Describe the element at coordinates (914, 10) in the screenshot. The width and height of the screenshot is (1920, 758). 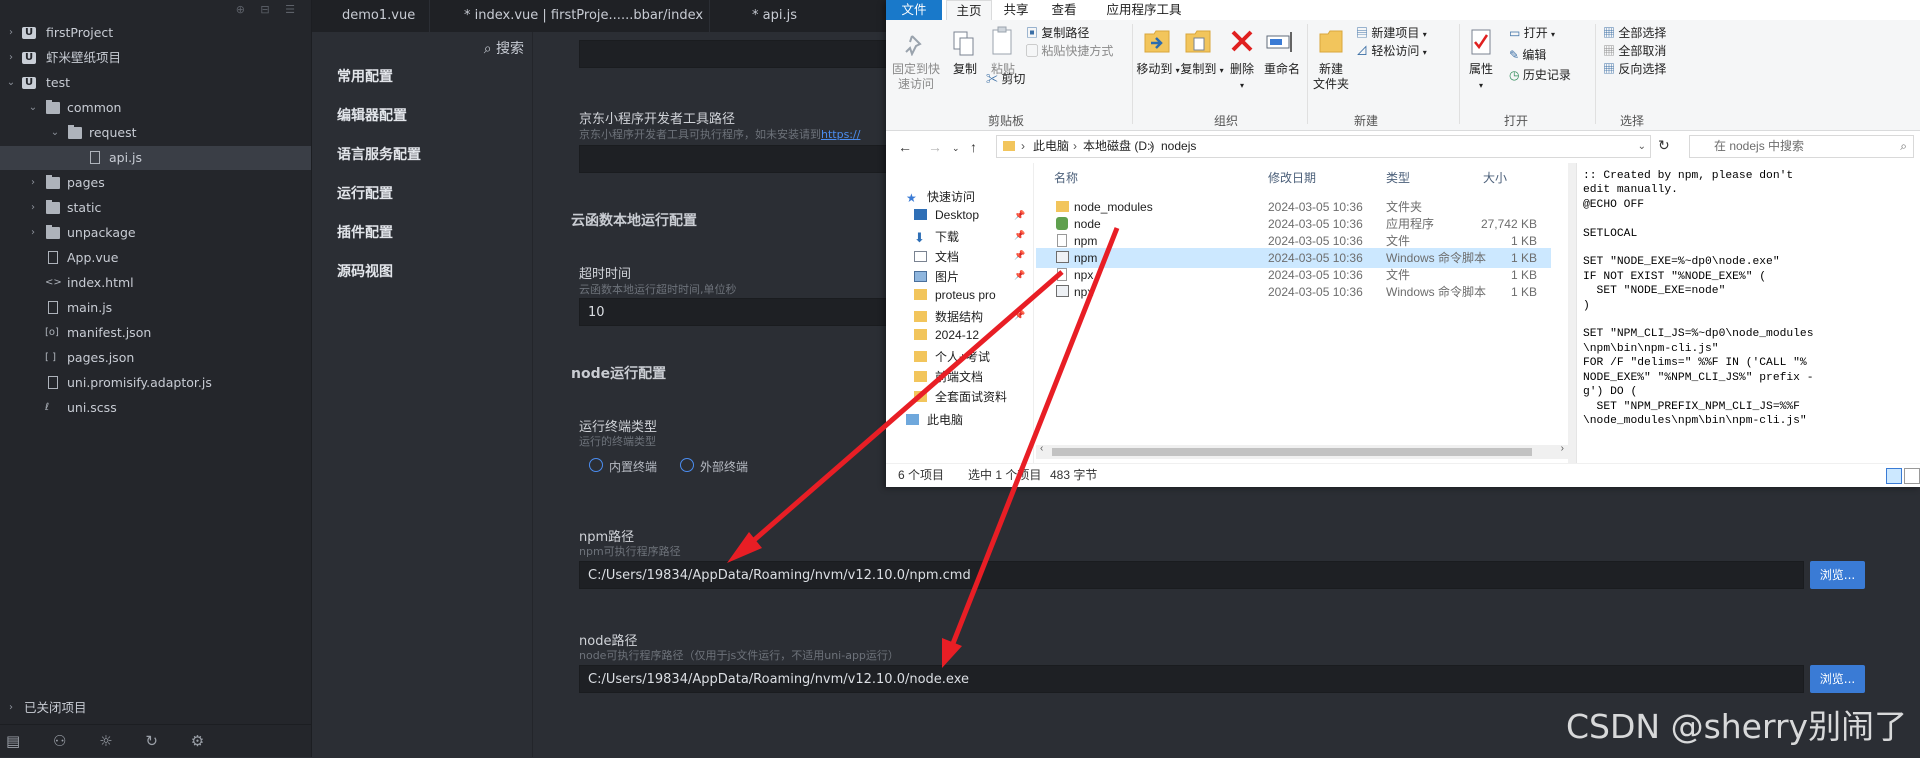
I see `ribbon-tab-file: 文件` at that location.